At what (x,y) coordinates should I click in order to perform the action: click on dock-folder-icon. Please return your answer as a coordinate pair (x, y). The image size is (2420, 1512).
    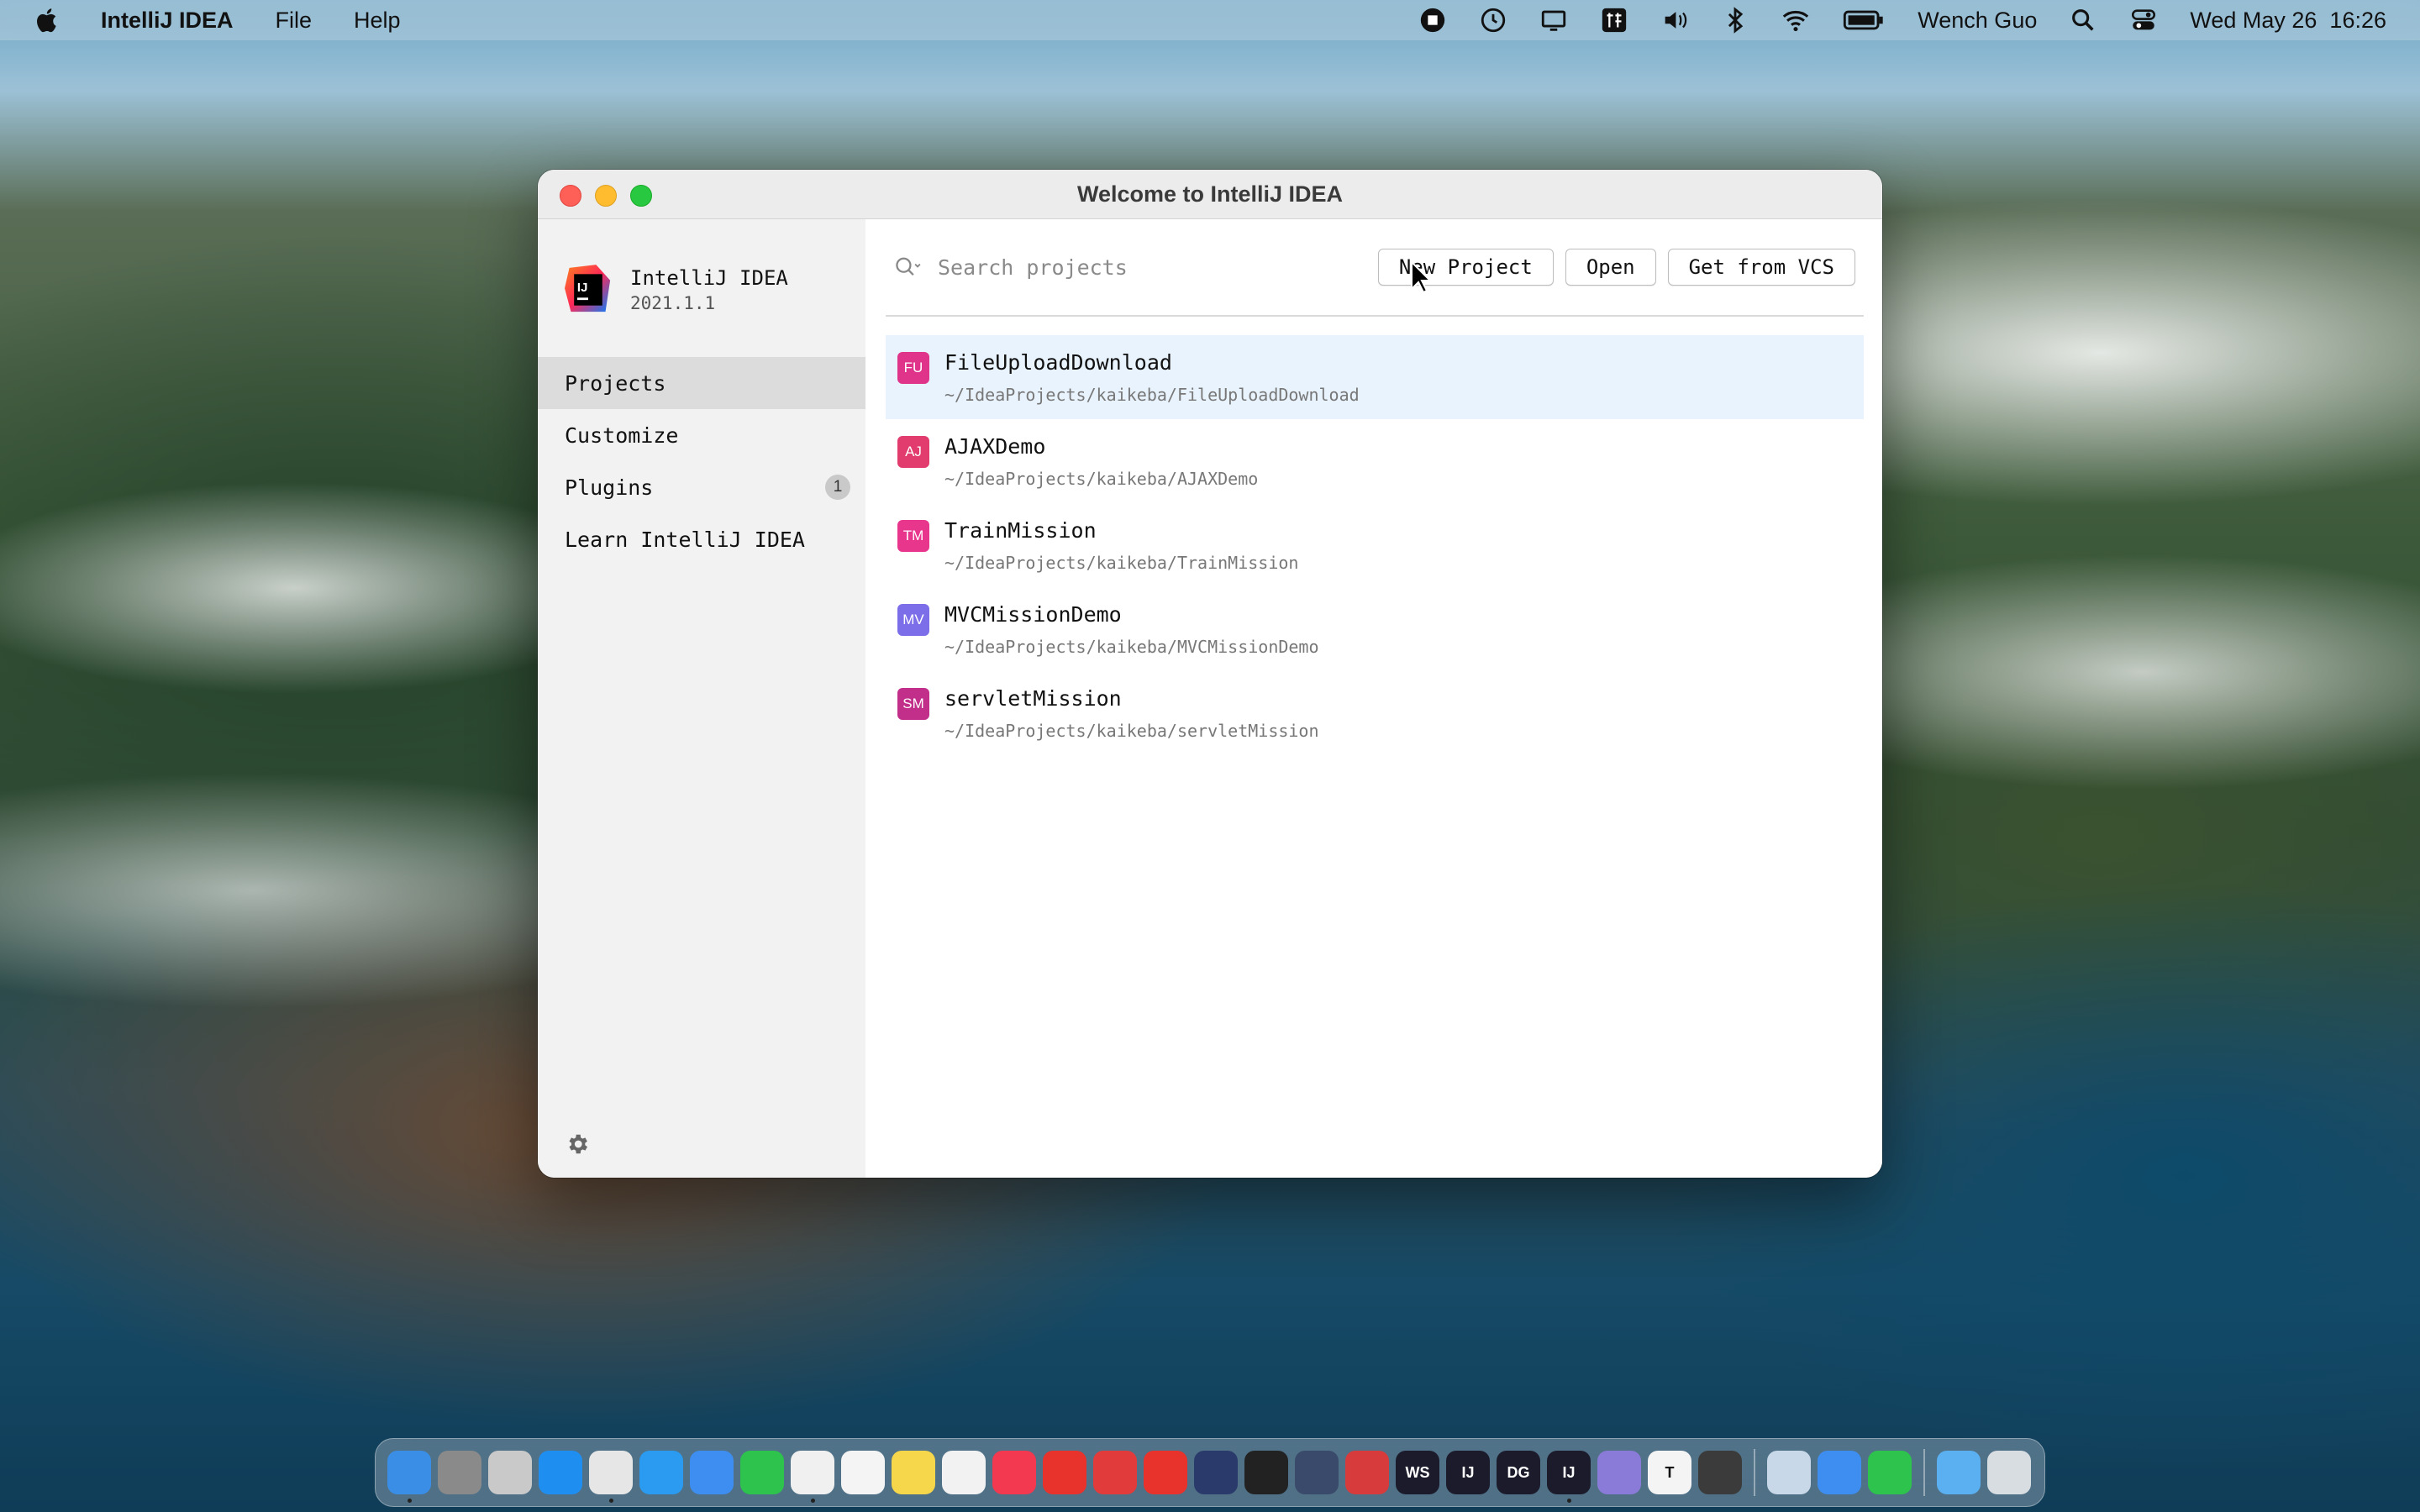
    Looking at the image, I should click on (1959, 1472).